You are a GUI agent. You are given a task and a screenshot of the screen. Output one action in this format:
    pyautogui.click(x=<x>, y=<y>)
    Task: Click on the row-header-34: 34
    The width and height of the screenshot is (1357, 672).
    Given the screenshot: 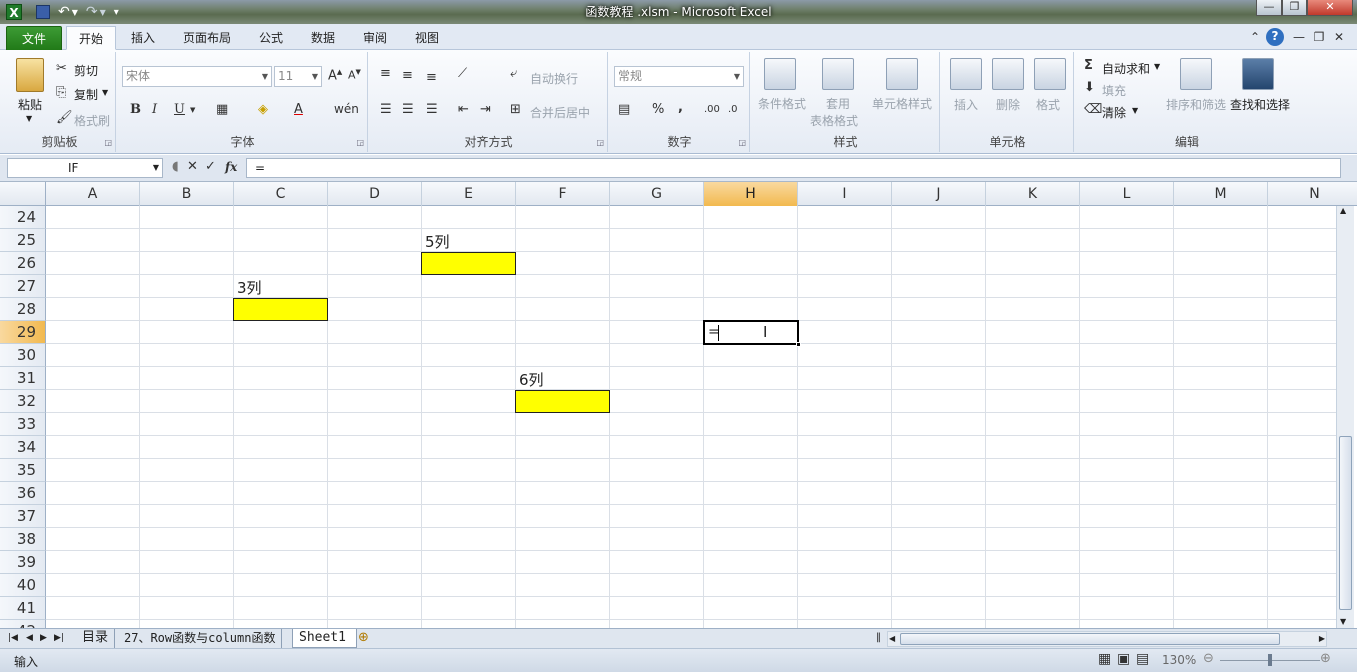 What is the action you would take?
    pyautogui.click(x=23, y=447)
    